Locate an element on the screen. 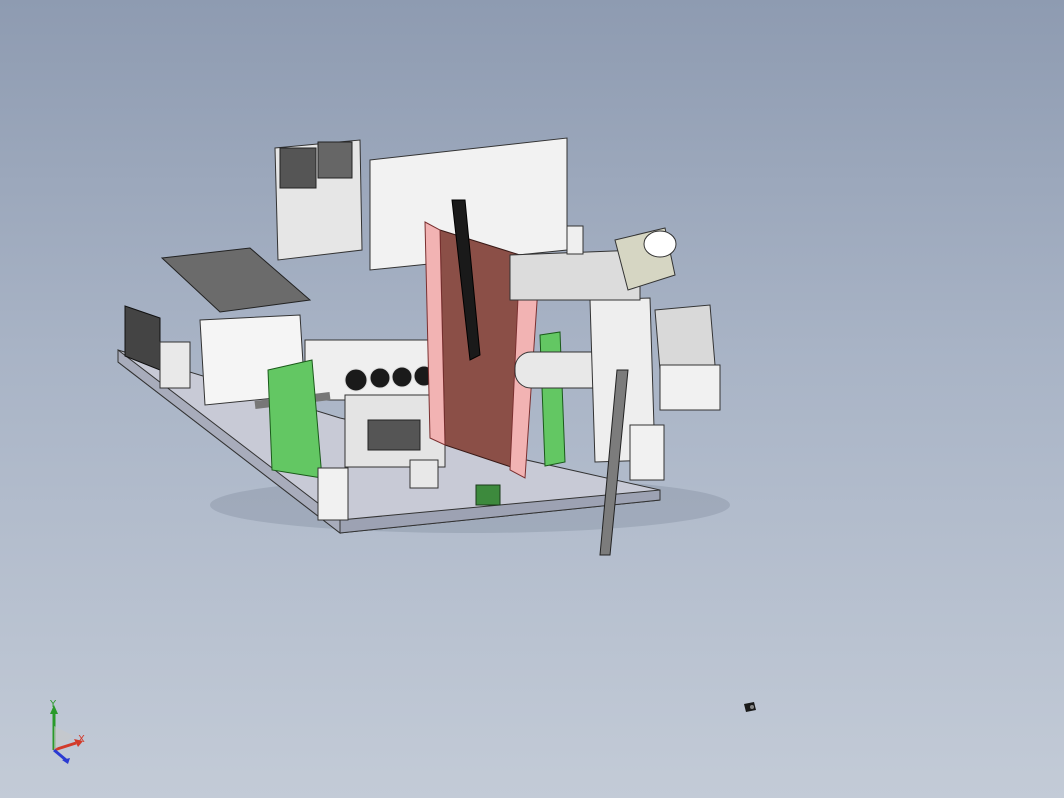 The image size is (1064, 798). green-plate-left is located at coordinates (295, 419).